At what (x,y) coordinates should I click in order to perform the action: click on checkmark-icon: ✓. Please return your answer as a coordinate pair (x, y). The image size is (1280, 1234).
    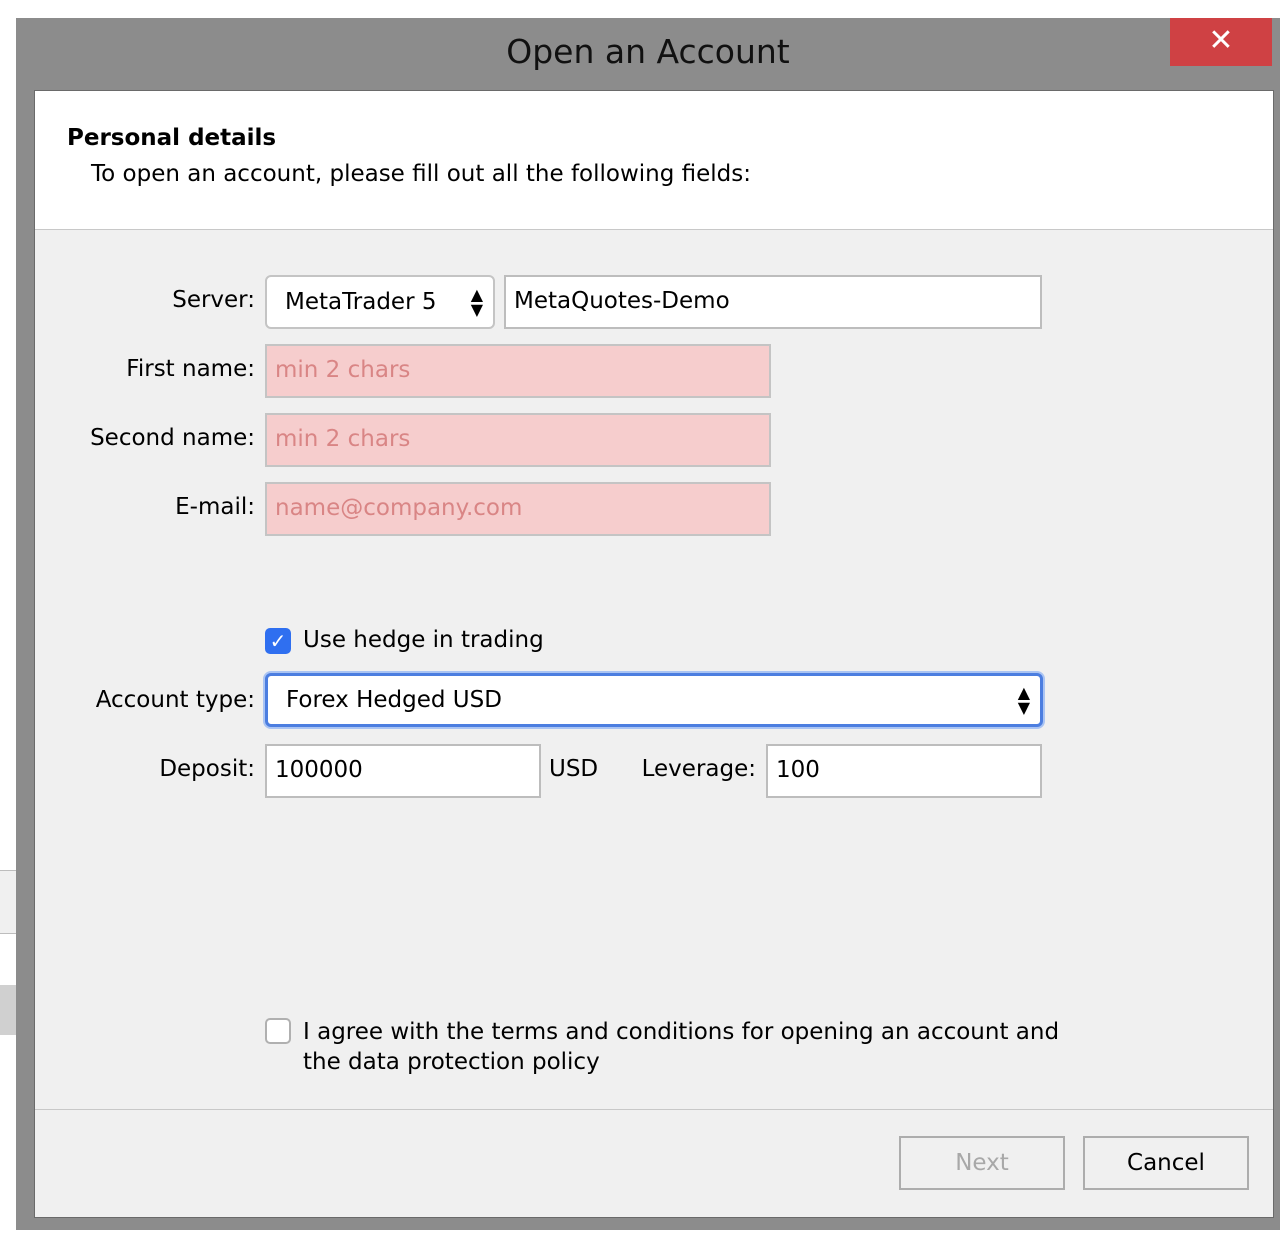
    Looking at the image, I should click on (278, 641).